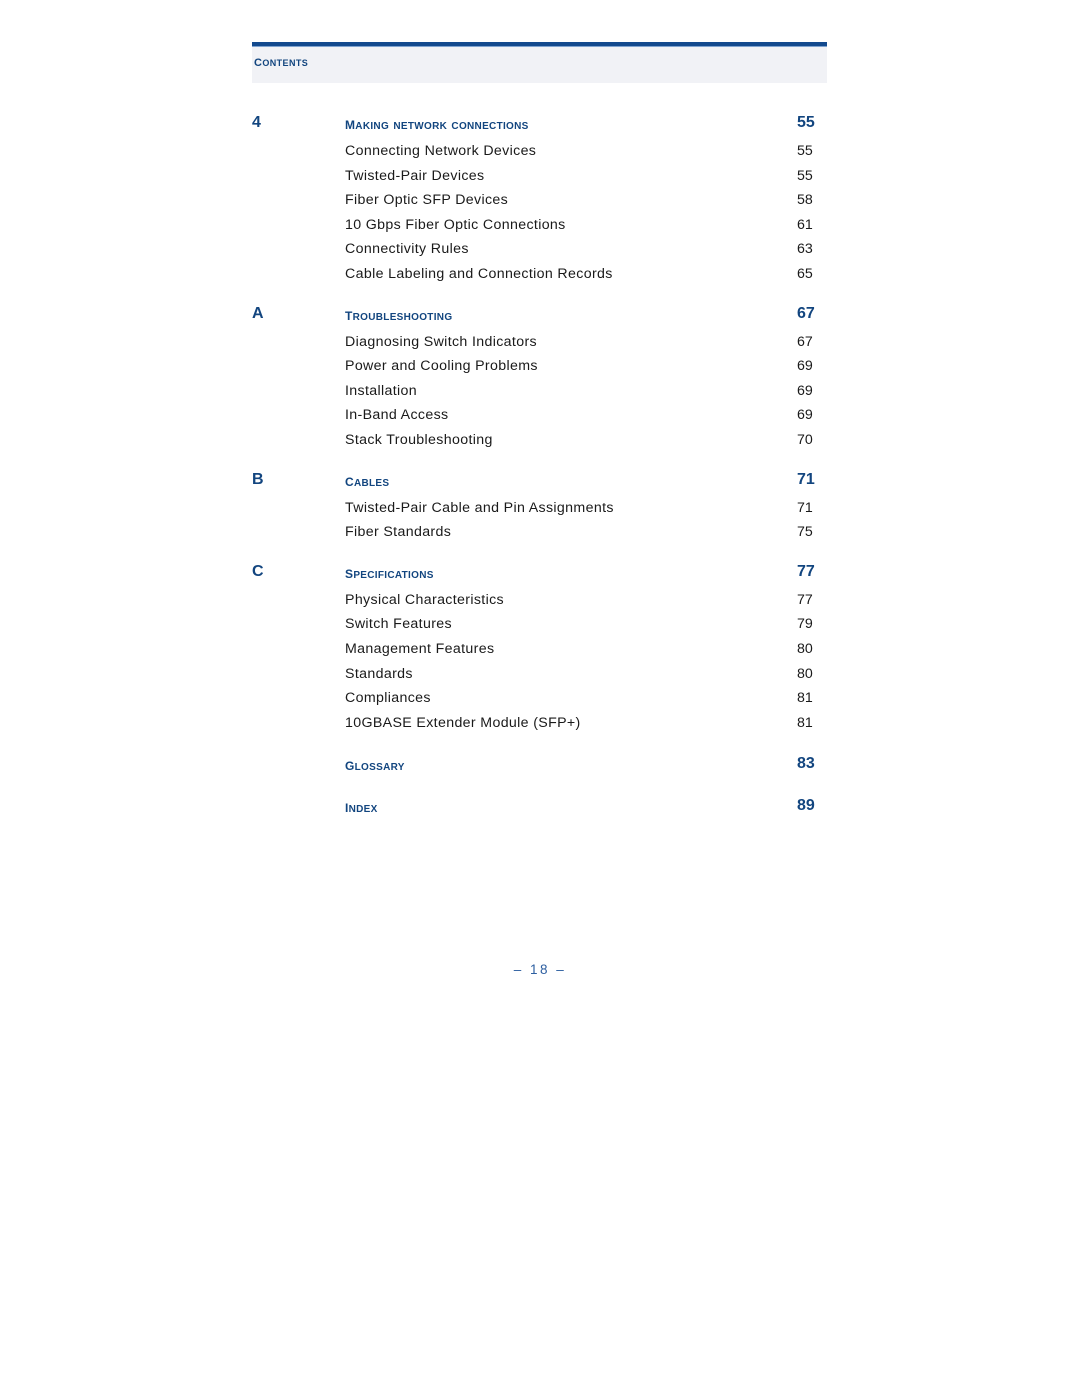 The width and height of the screenshot is (1080, 1397). I want to click on entry-title: Compliances, so click(388, 698).